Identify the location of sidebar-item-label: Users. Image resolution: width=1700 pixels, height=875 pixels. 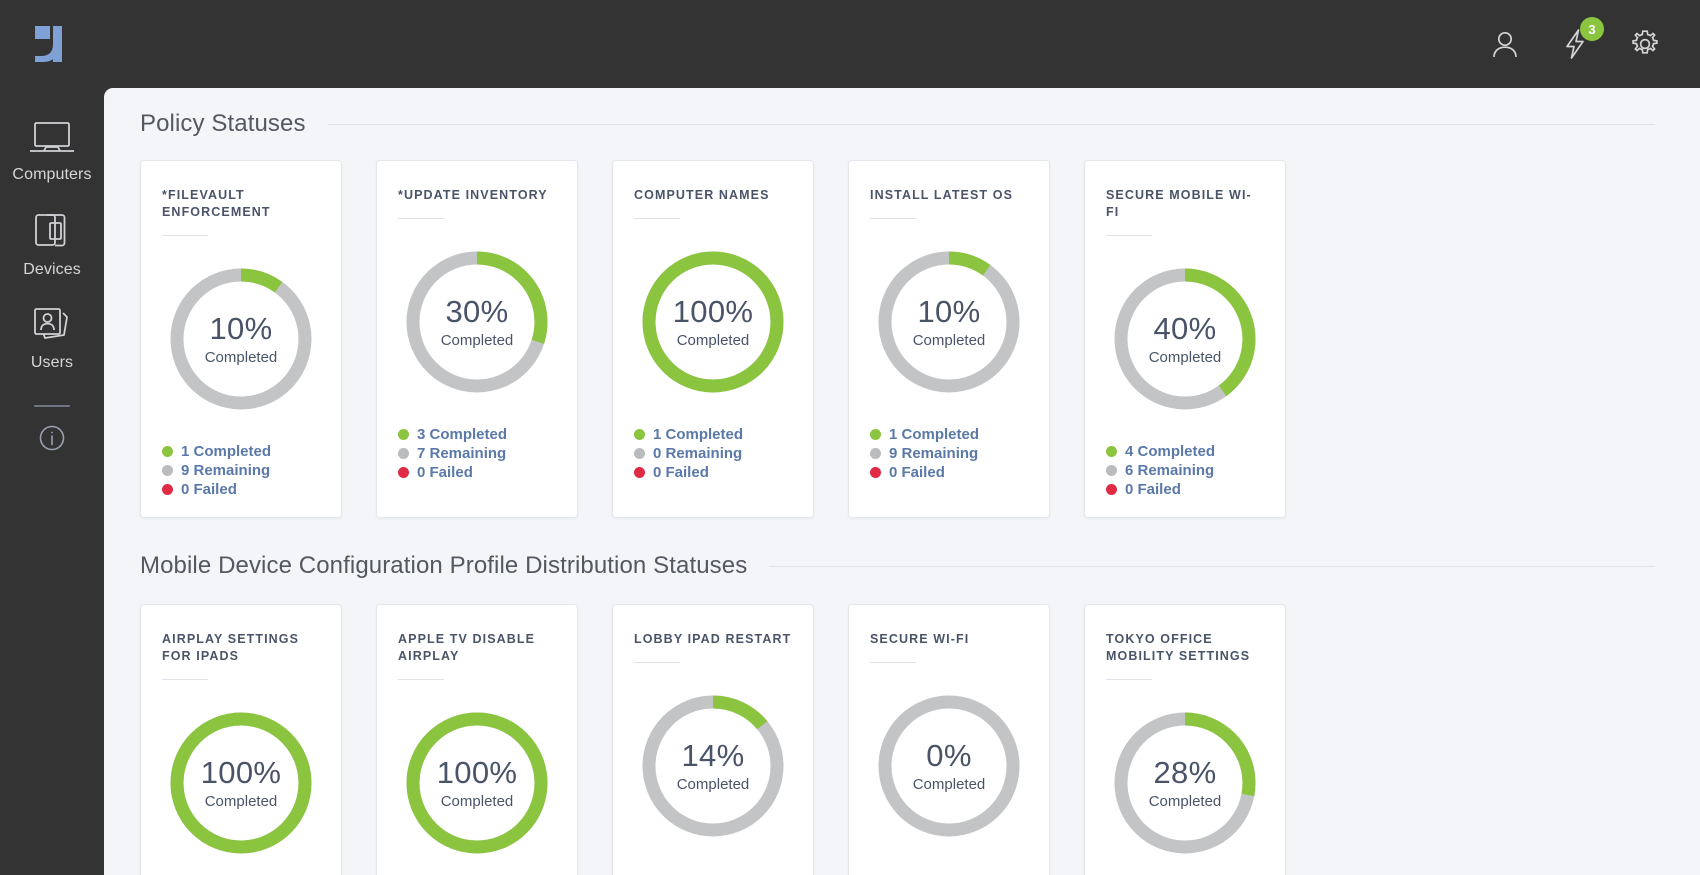
(52, 362).